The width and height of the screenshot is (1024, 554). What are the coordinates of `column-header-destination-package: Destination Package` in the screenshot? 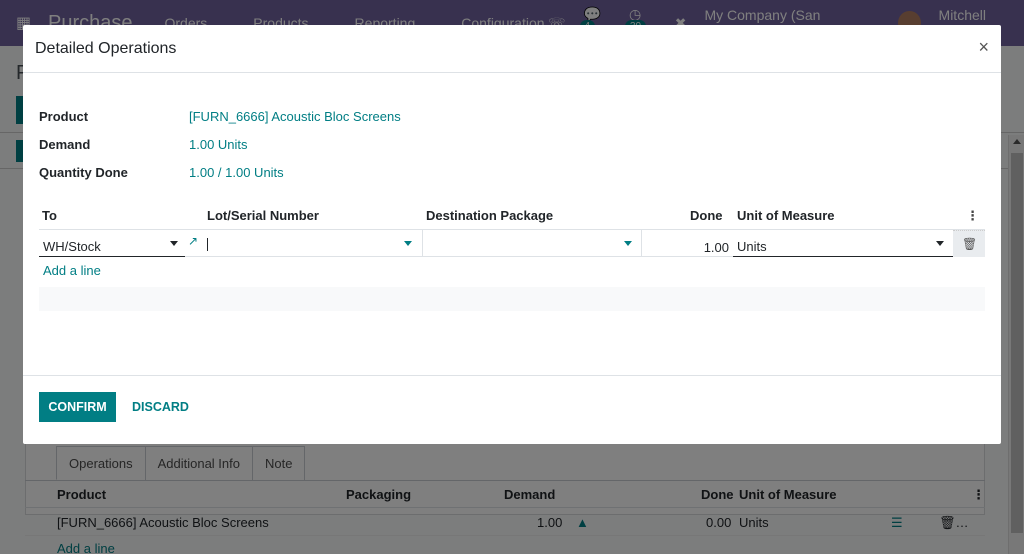 It's located at (489, 215).